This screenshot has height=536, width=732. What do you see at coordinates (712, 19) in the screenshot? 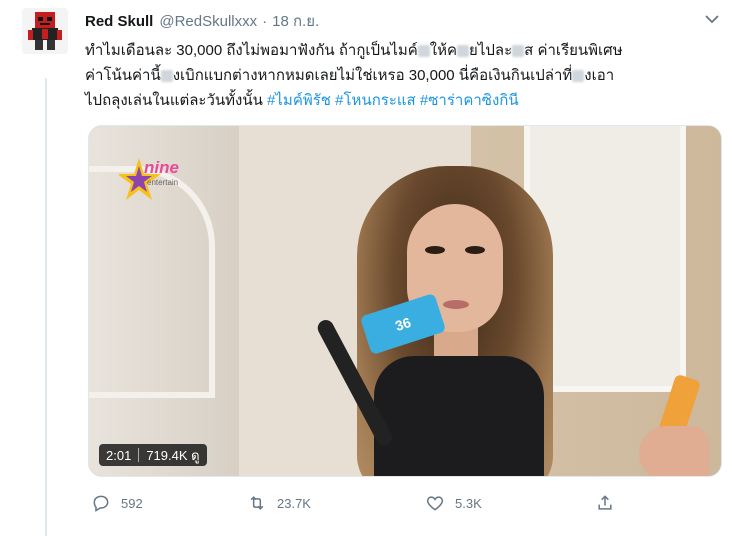
I see `chevron-down-icon` at bounding box center [712, 19].